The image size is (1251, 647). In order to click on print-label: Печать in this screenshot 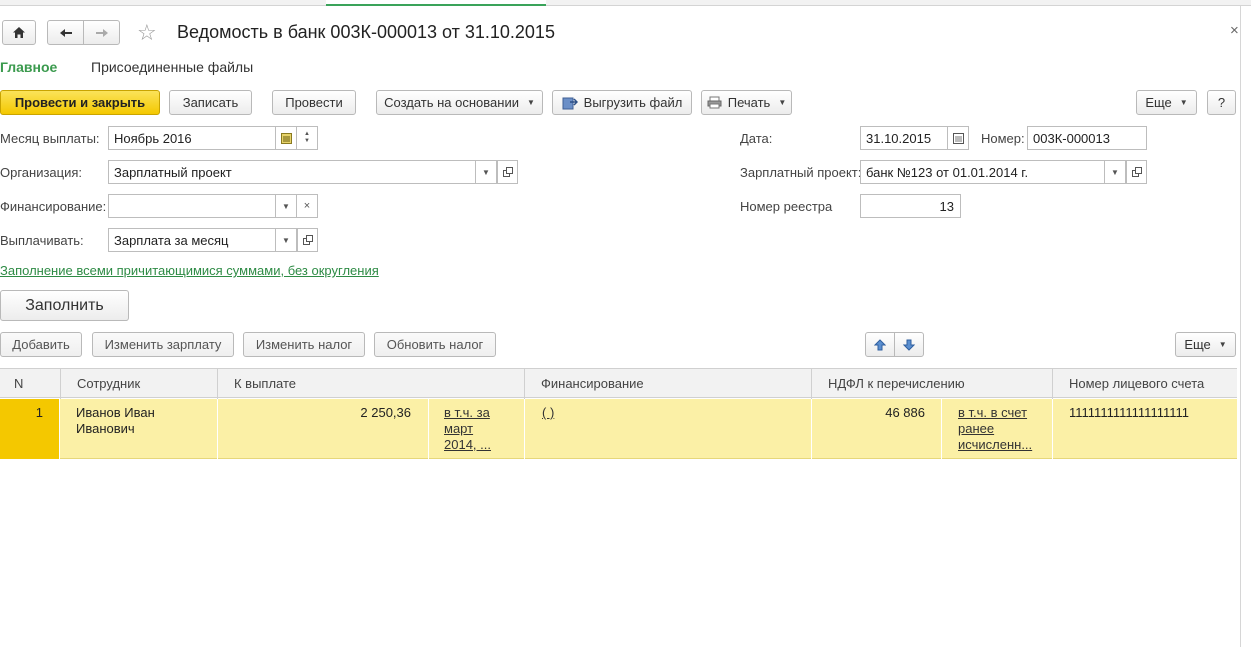, I will do `click(749, 102)`.